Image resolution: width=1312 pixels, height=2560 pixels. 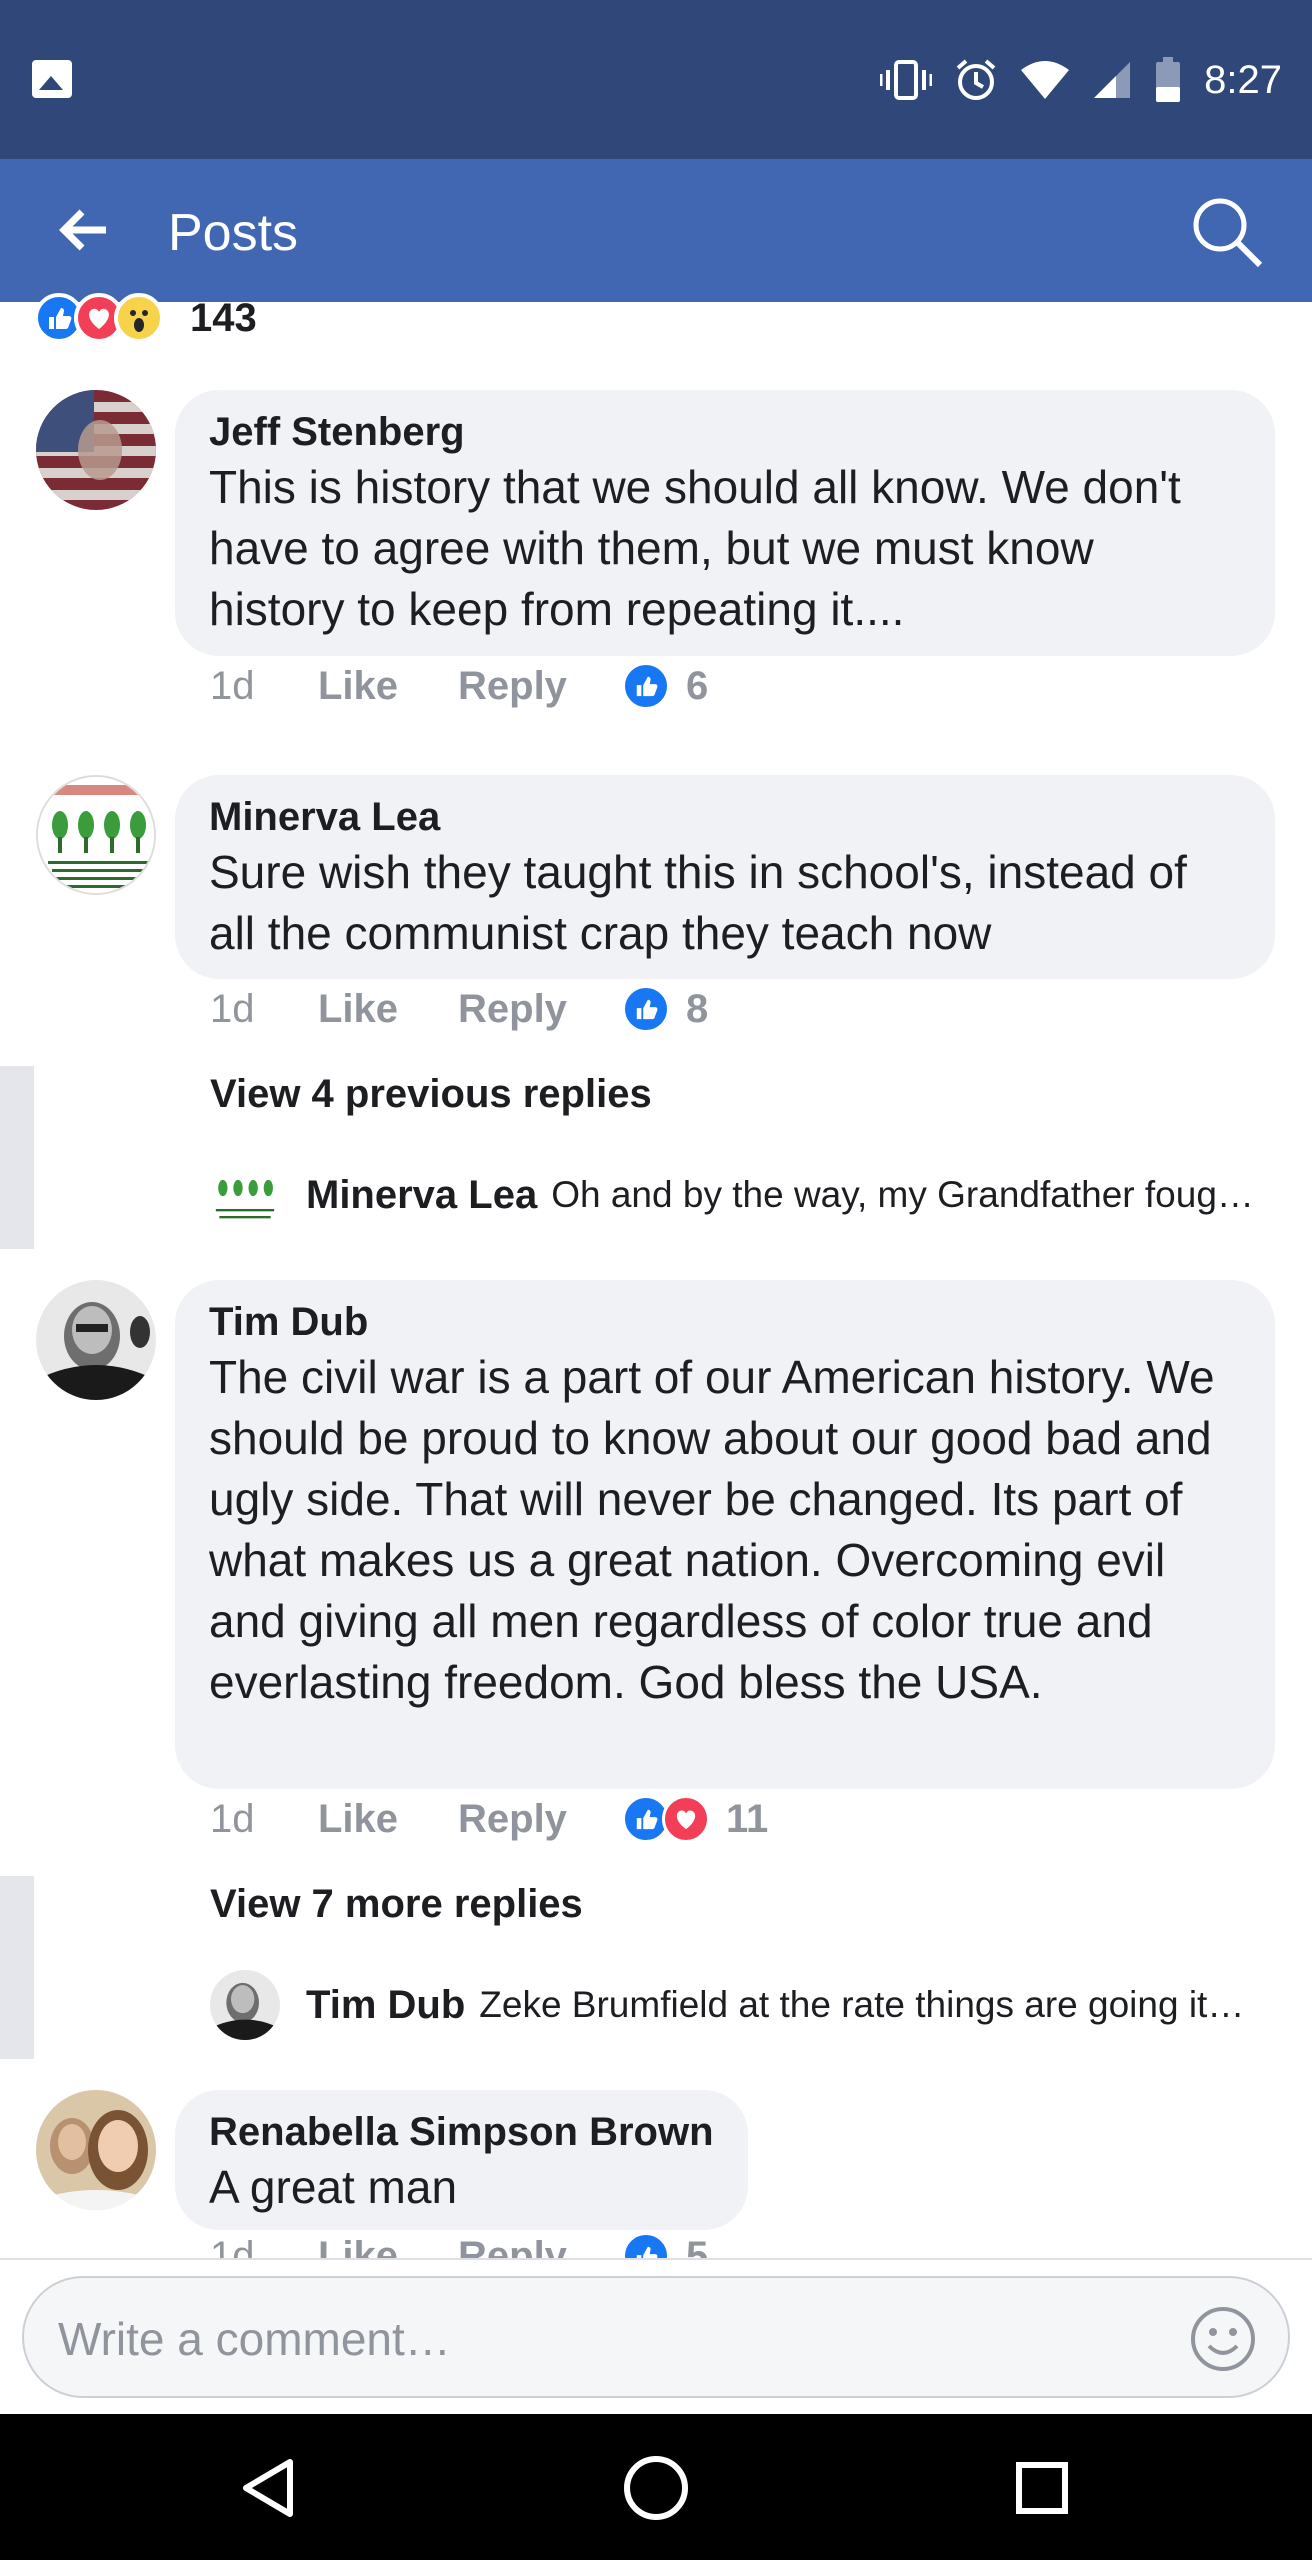 I want to click on page-title: Posts, so click(x=233, y=233).